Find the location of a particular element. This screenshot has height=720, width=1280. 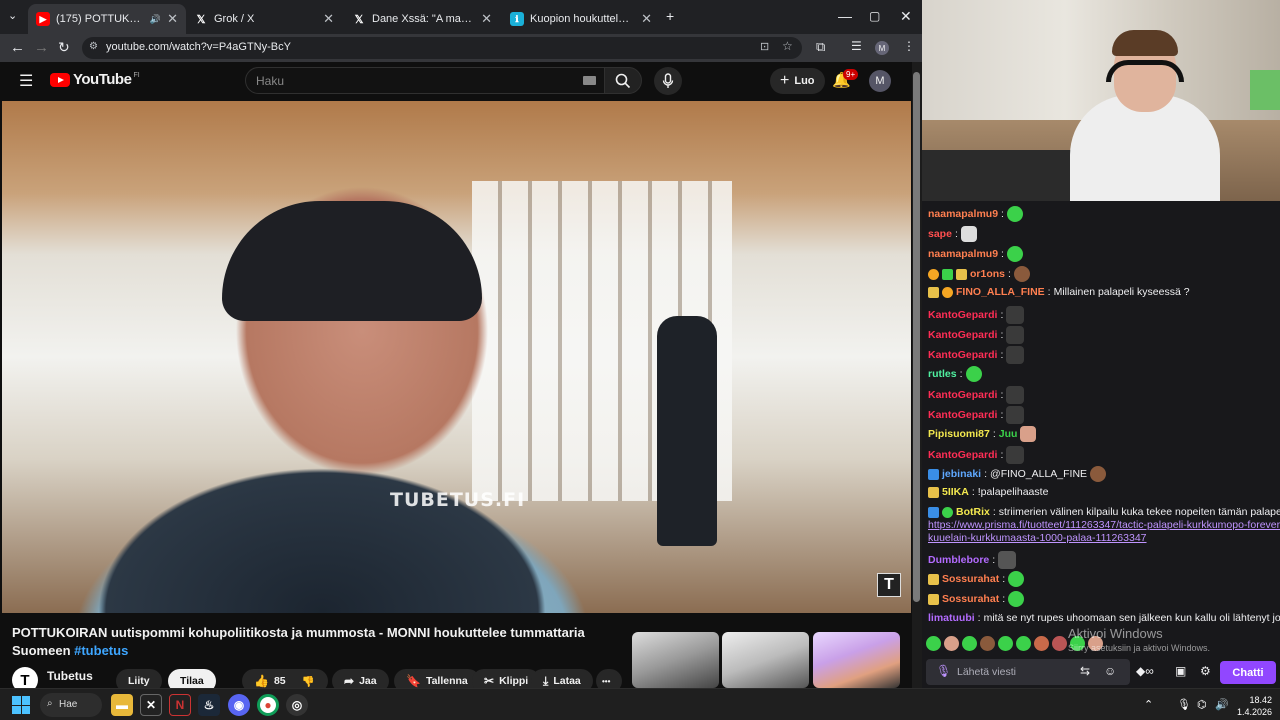

chat-username: rutles is located at coordinates (942, 374).